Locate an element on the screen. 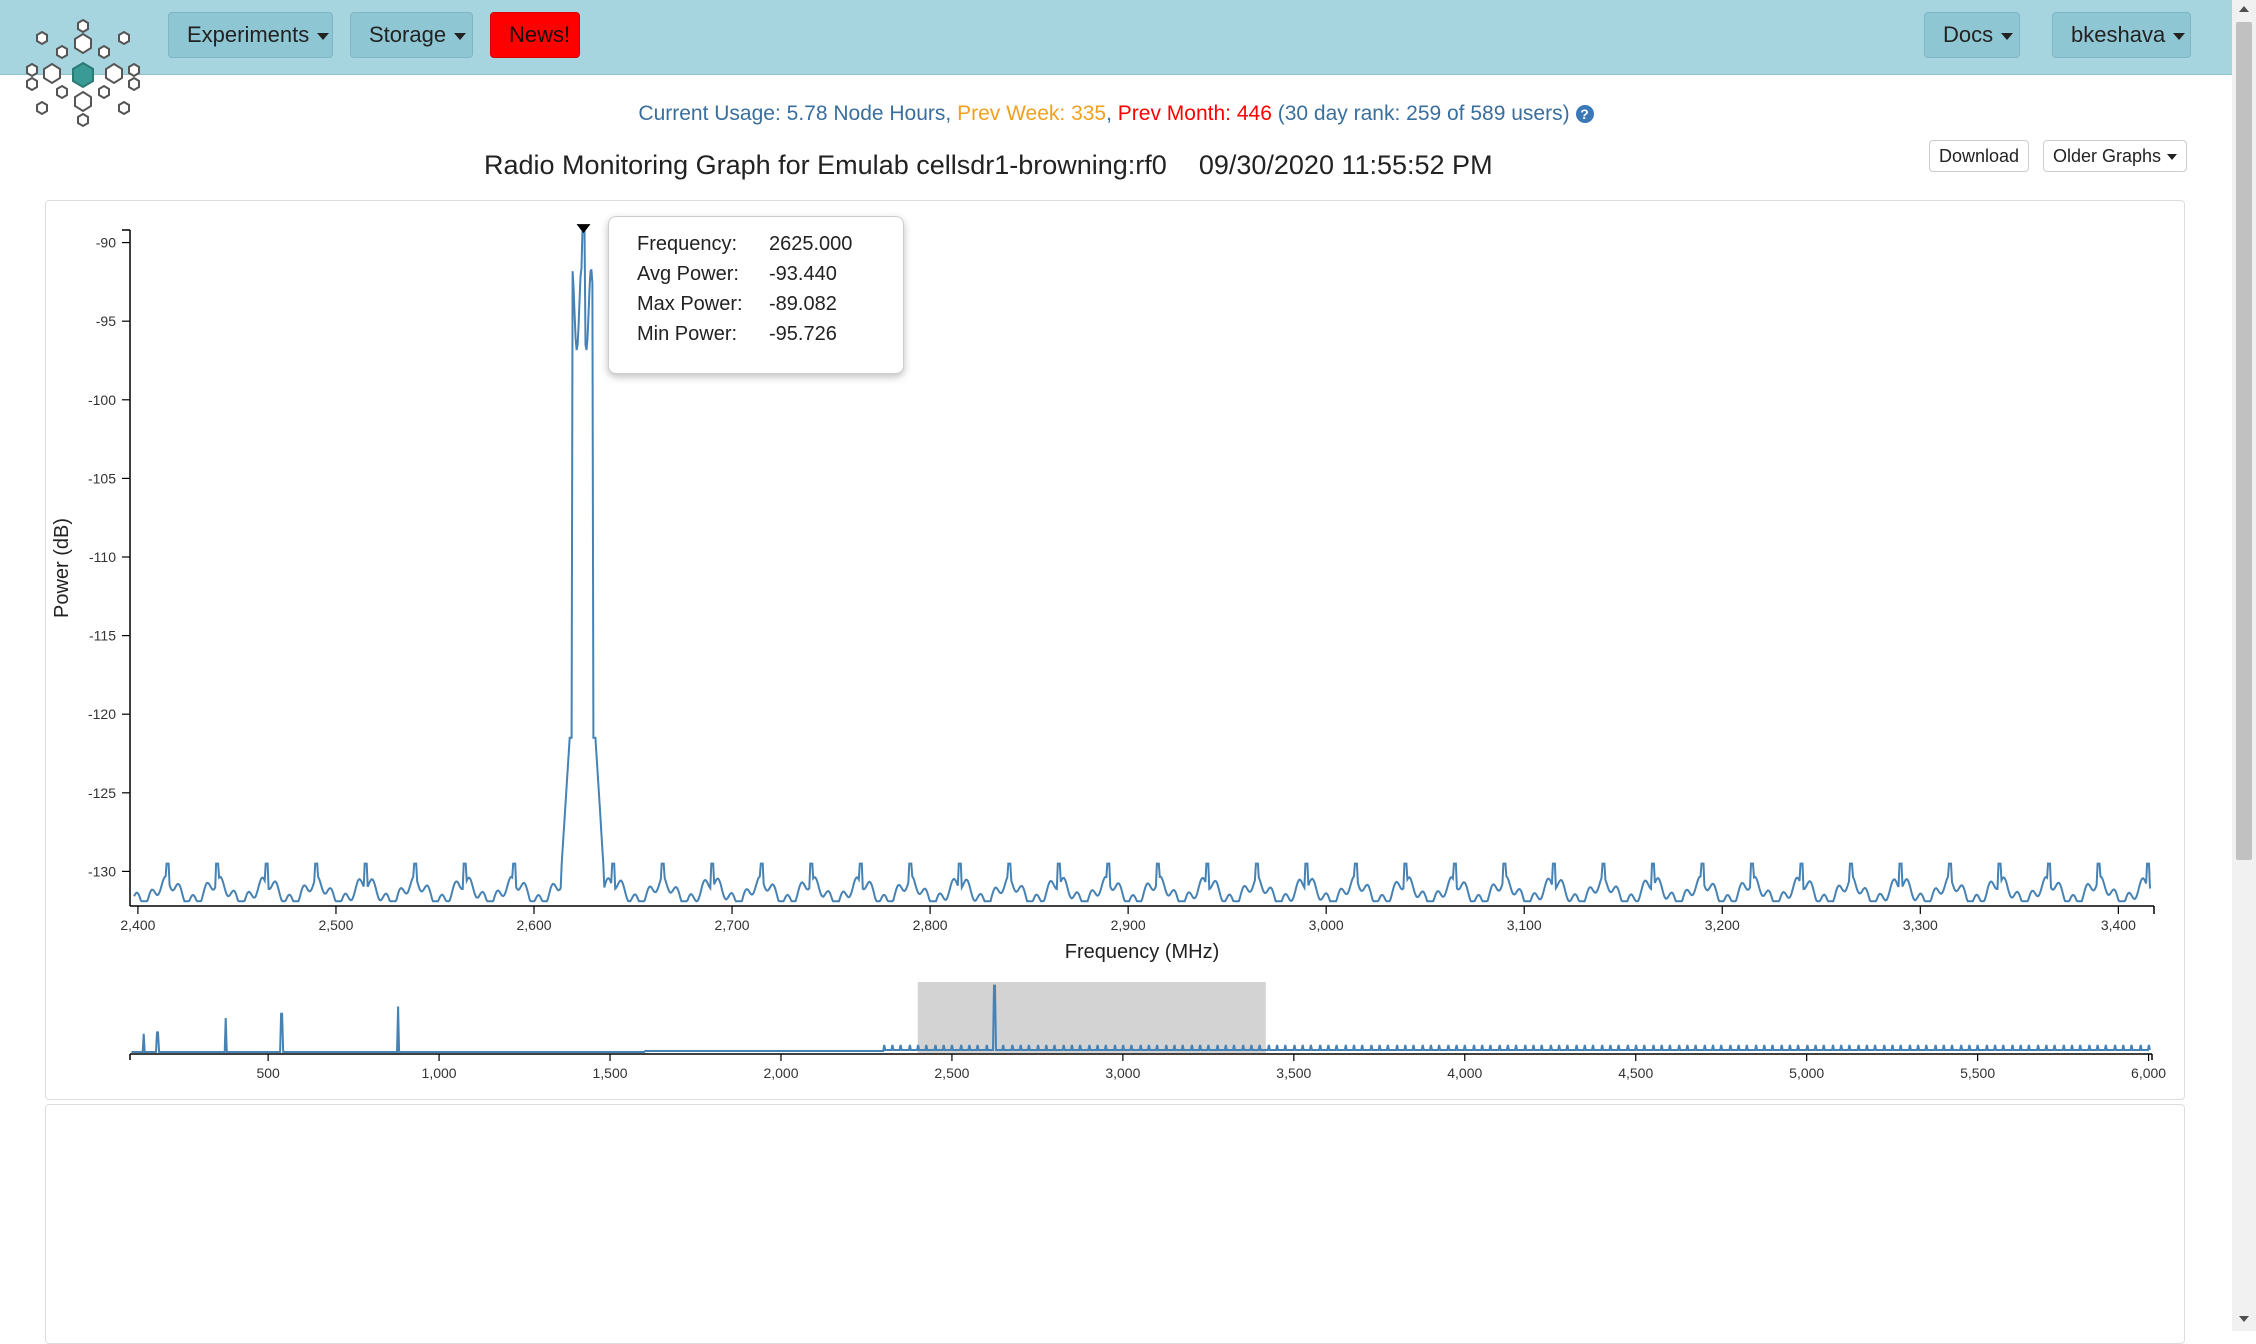  tooltip-avg-power-value: -93.440 is located at coordinates (803, 274).